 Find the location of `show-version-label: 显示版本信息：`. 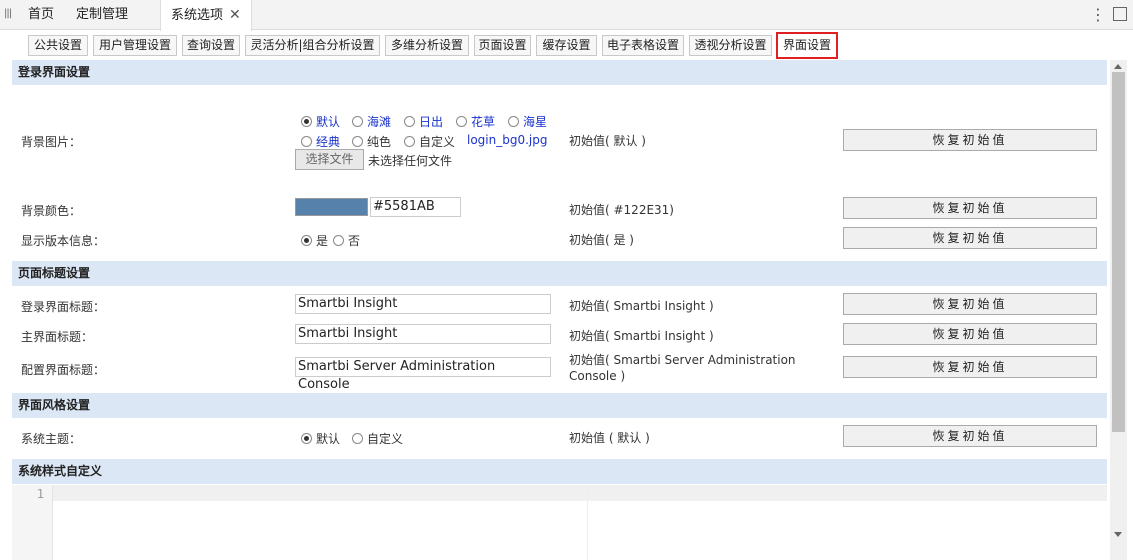

show-version-label: 显示版本信息： is located at coordinates (63, 241).